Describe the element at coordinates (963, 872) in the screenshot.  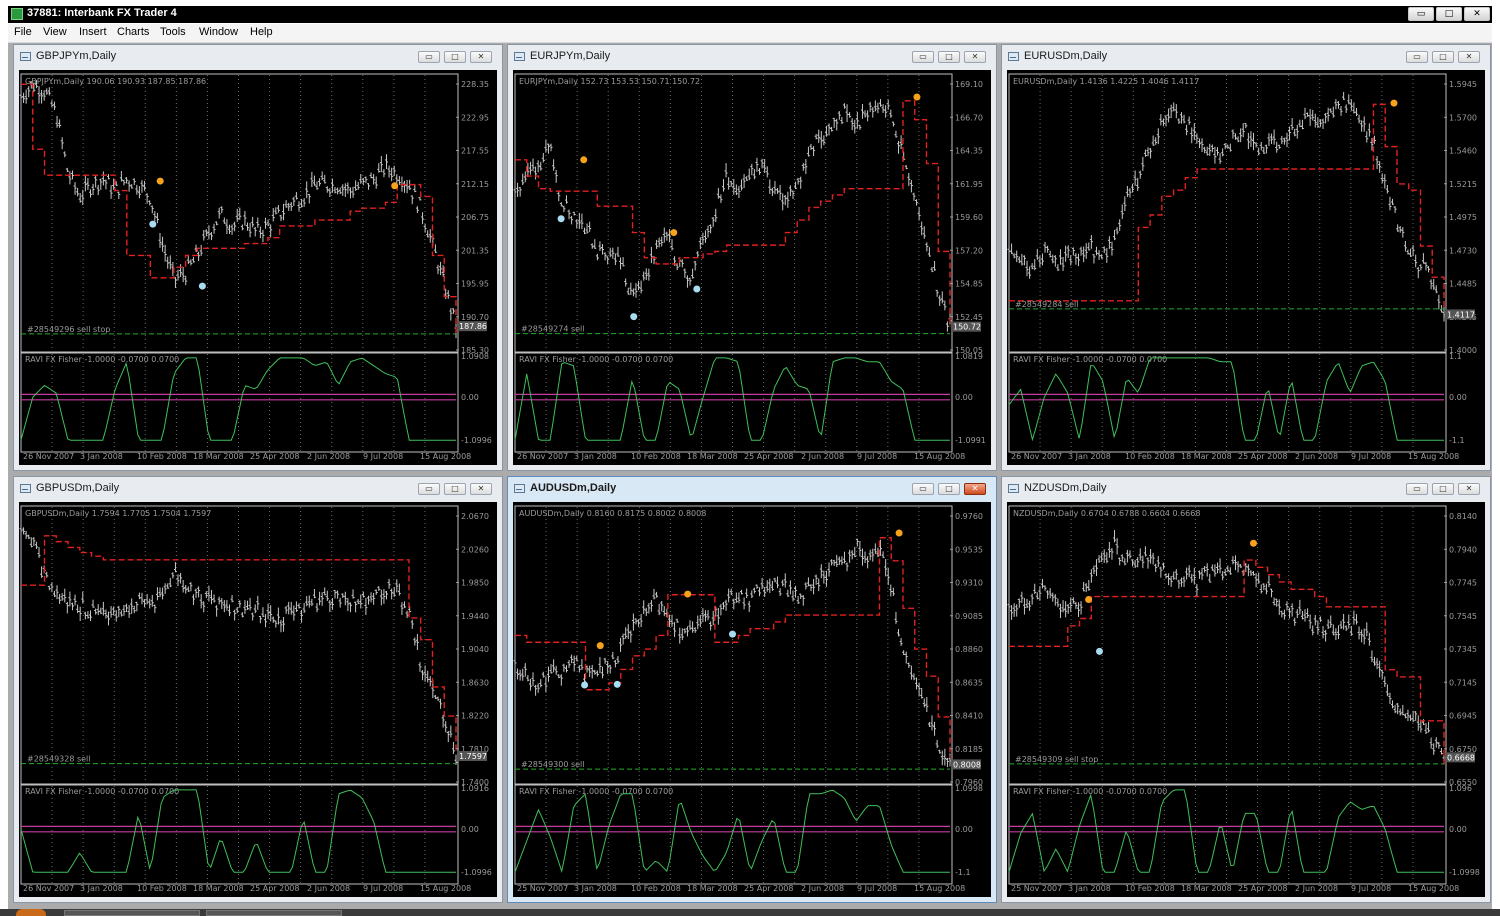
I see `indicator-tick-label: -1.1` at that location.